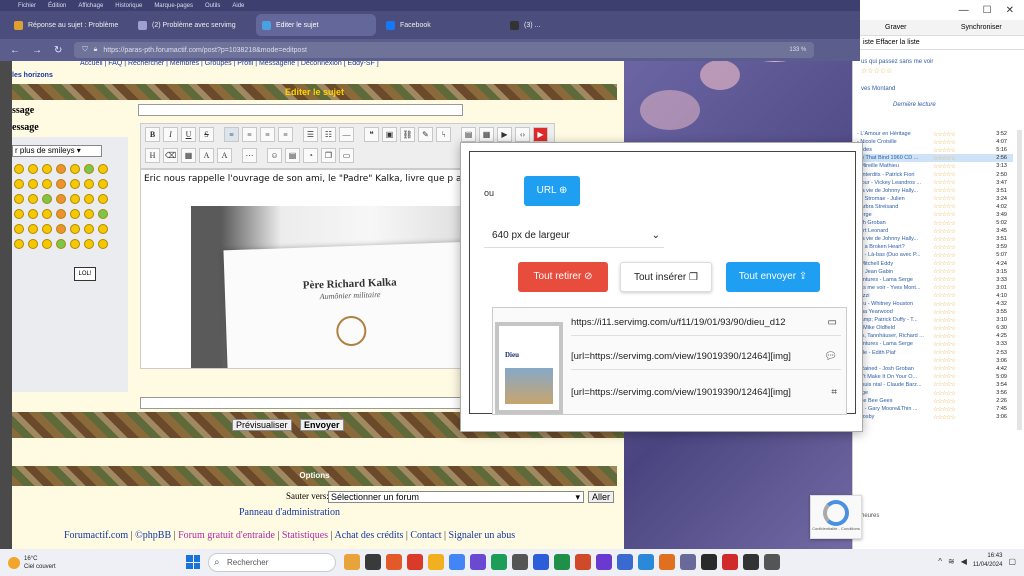  What do you see at coordinates (292, 155) in the screenshot?
I see `date-icon: ▤` at bounding box center [292, 155].